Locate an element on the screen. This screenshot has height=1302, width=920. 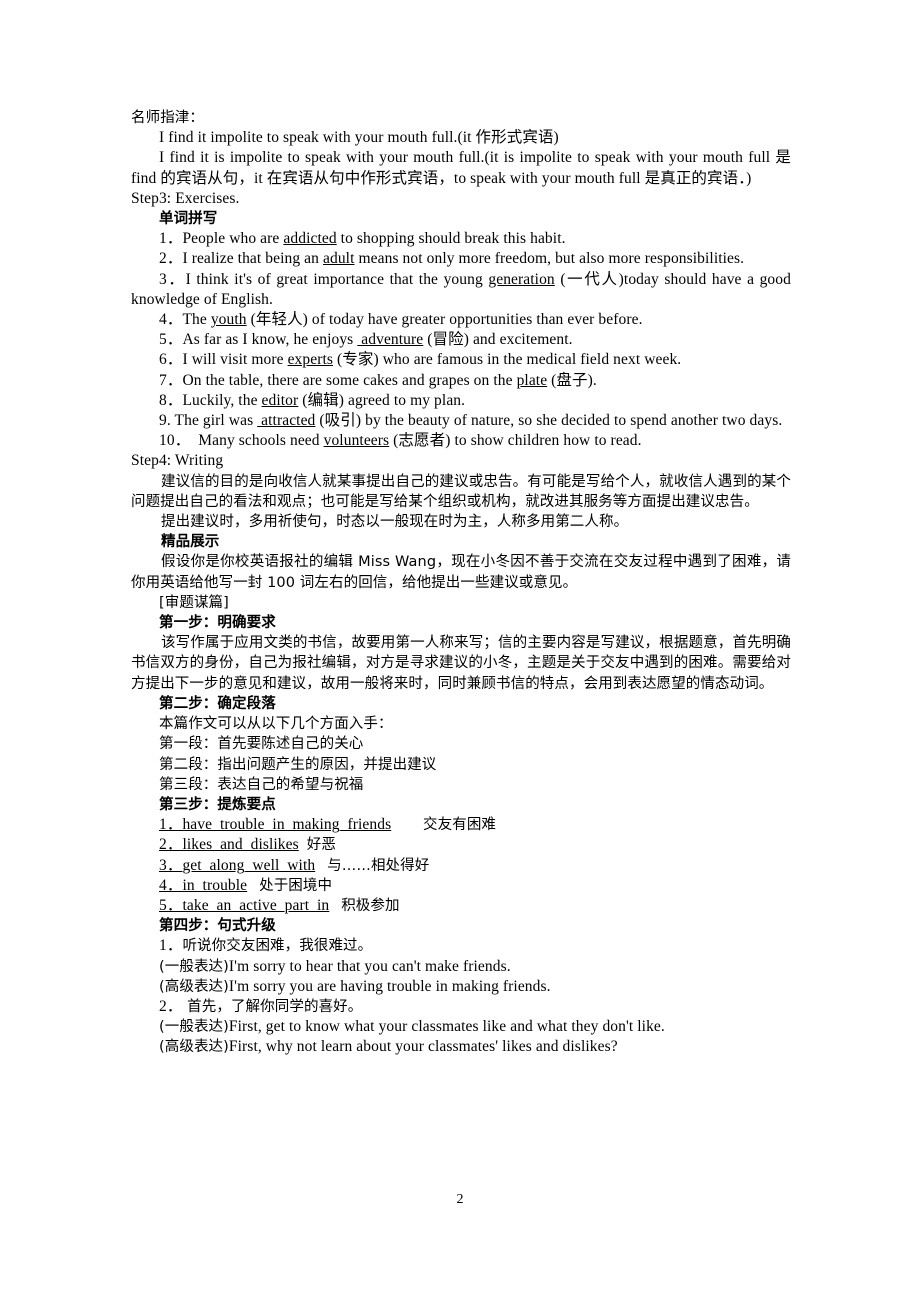
step-four-item-2-cn: 2． 首先，了解你同学的喜好。 is located at coordinates (461, 1007).